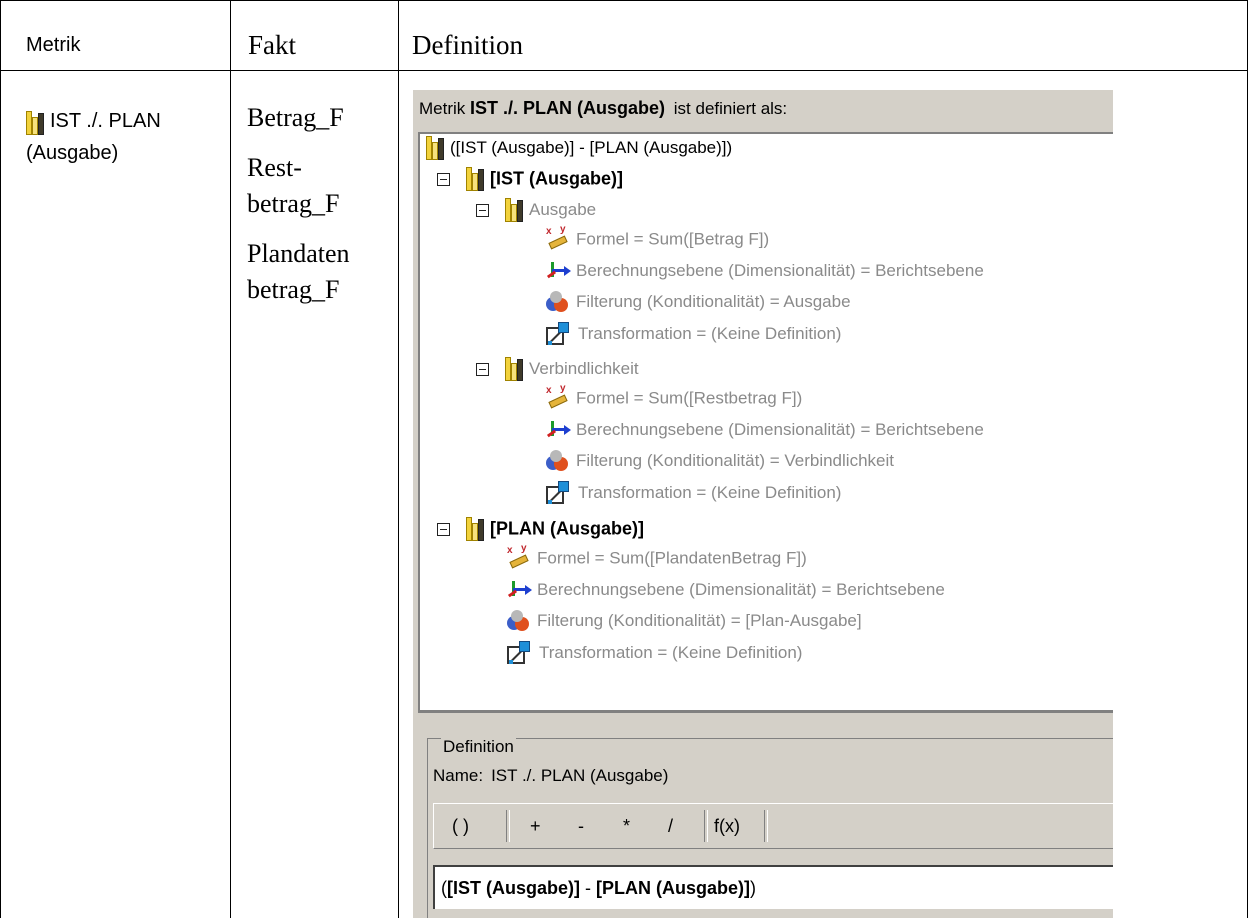  What do you see at coordinates (0, 459) in the screenshot?
I see `table-left-border` at bounding box center [0, 459].